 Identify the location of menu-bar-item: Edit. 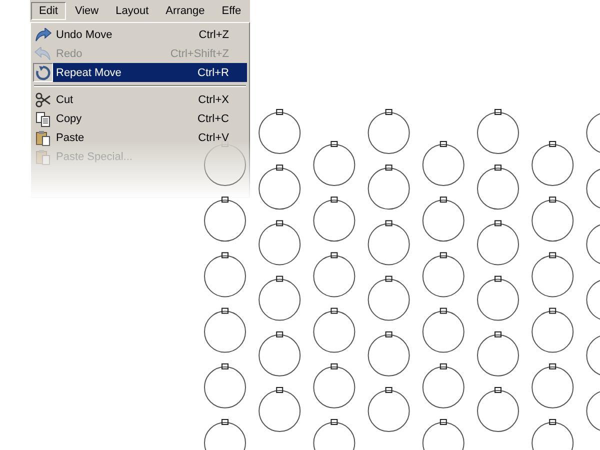
(48, 11).